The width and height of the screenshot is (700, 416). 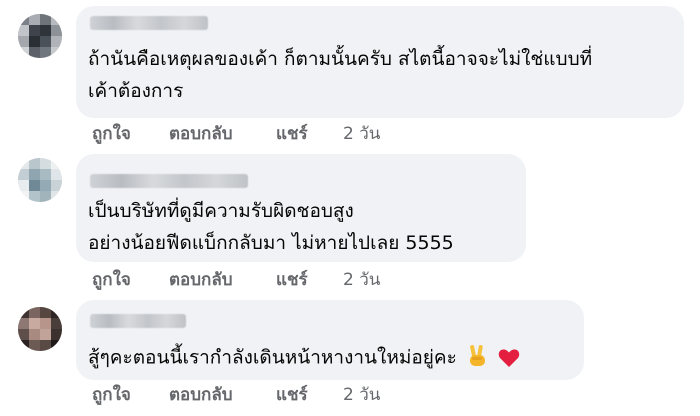 I want to click on victory-hand-icon, so click(x=477, y=355).